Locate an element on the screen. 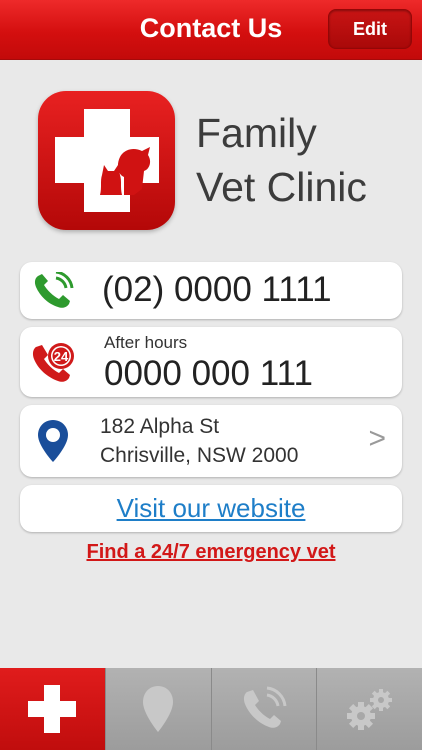 This screenshot has height=750, width=422. phone-number: (02) 0000 1111 is located at coordinates (217, 290).